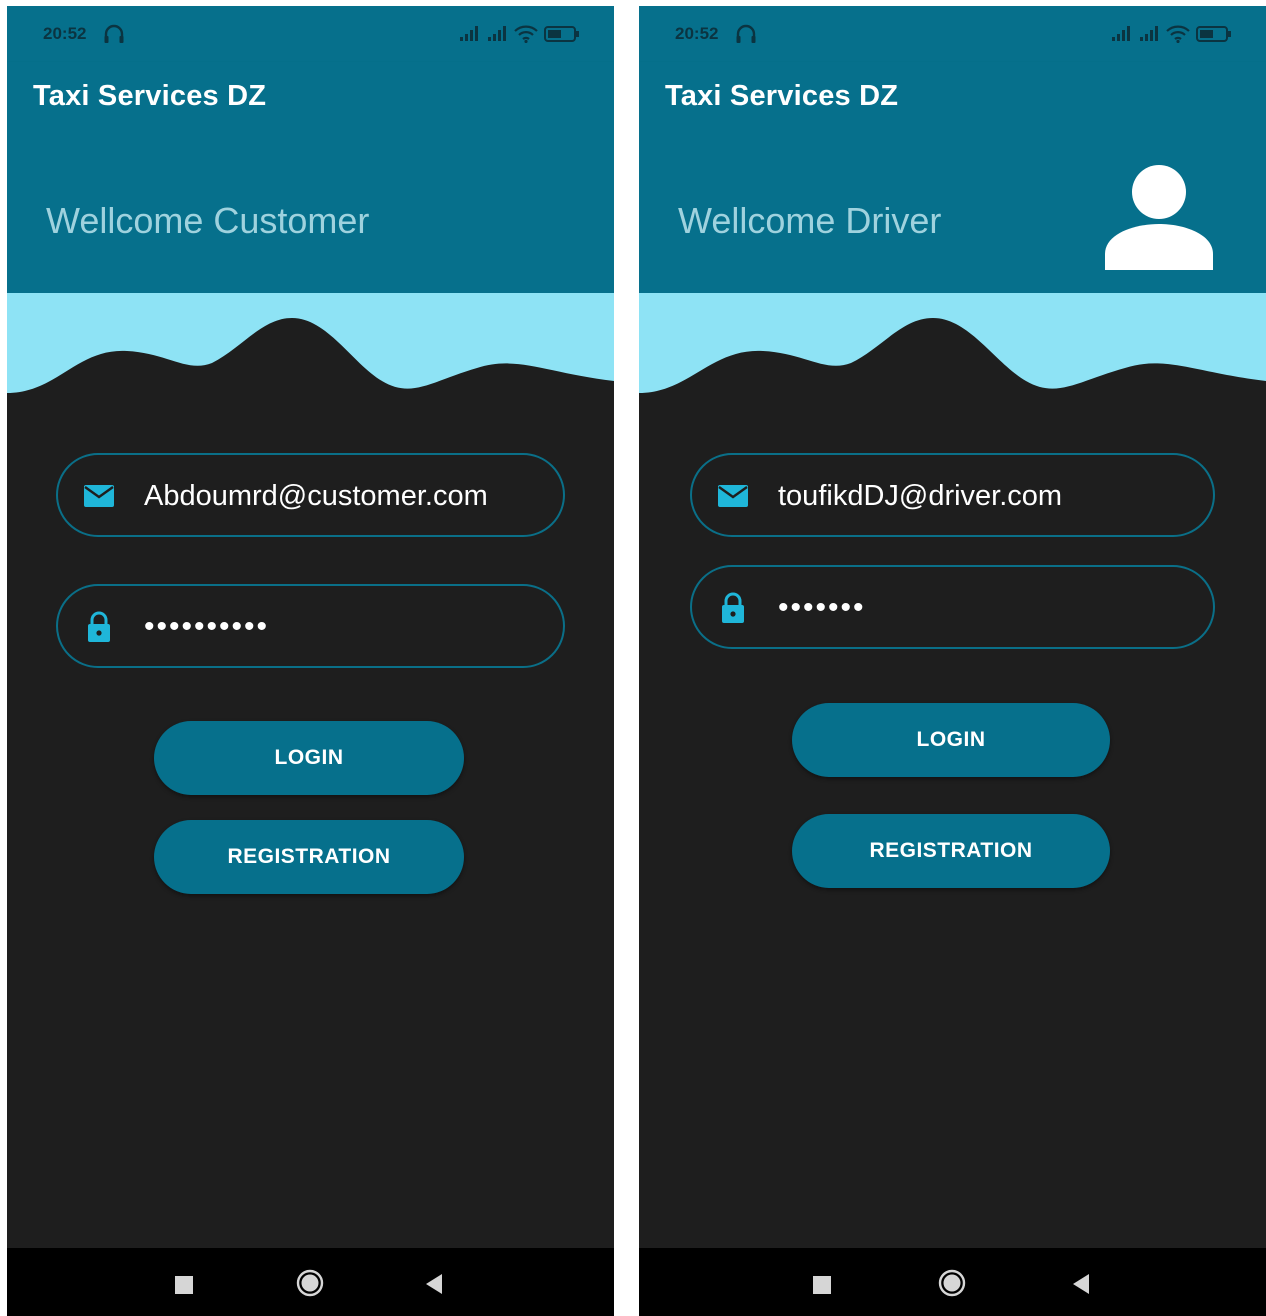 The width and height of the screenshot is (1266, 1316). I want to click on user-avatar-icon, so click(1159, 217).